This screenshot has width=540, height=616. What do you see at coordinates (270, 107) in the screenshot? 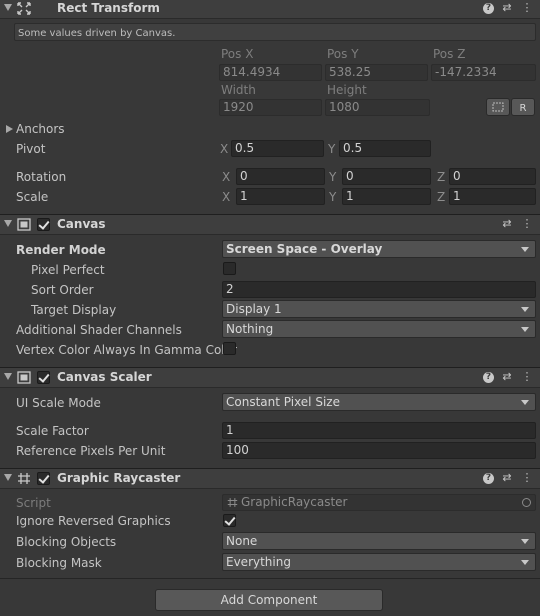
I see `width-field: 1920` at bounding box center [270, 107].